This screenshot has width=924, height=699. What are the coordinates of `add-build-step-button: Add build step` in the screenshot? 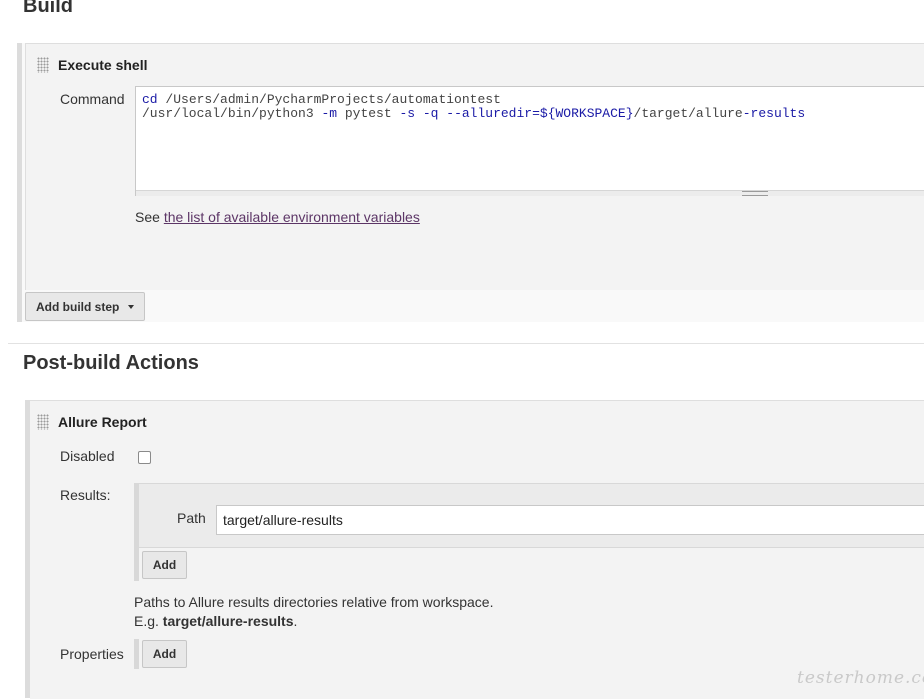 It's located at (85, 306).